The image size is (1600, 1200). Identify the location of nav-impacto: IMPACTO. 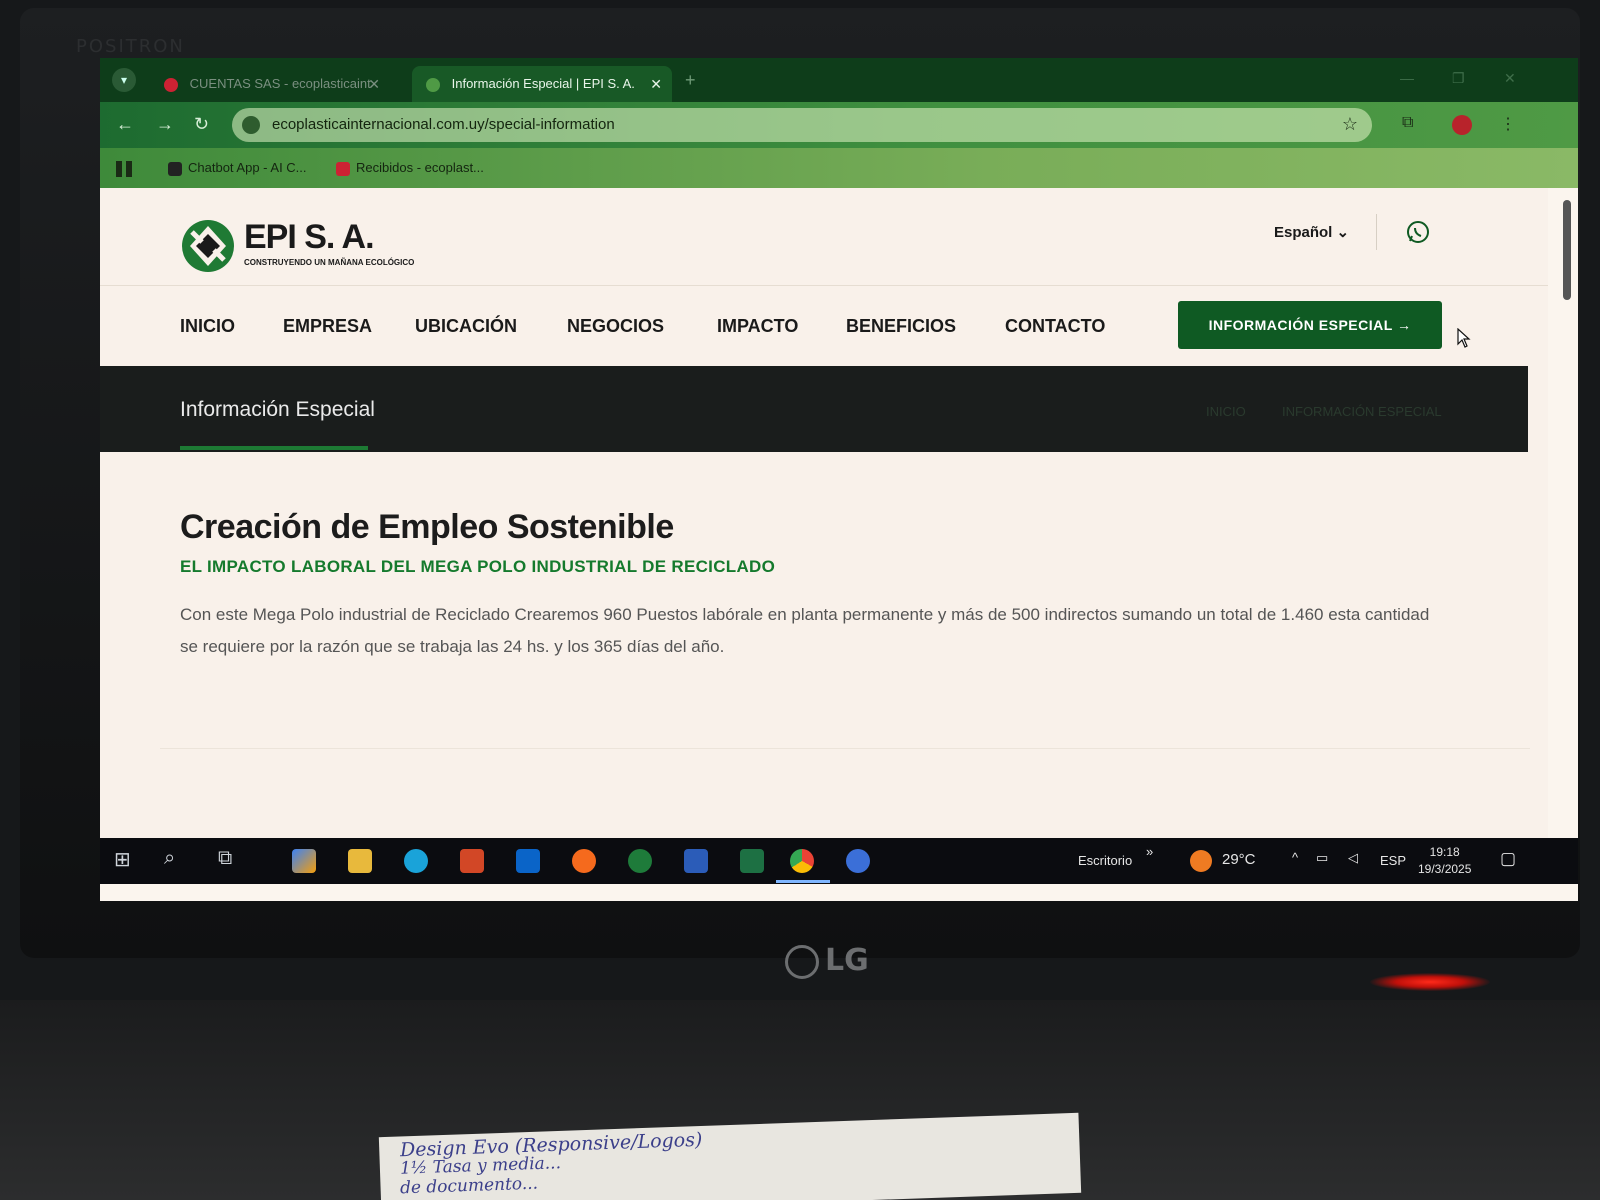
(757, 326).